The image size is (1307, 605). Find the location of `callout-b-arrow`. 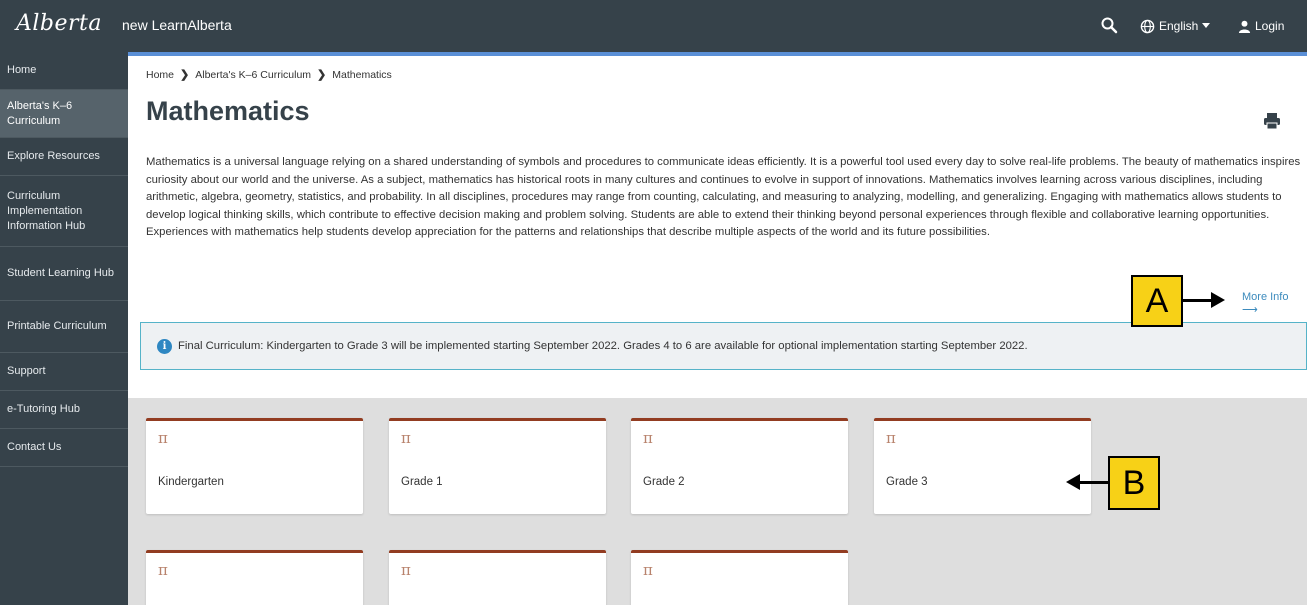

callout-b-arrow is located at coordinates (1093, 482).